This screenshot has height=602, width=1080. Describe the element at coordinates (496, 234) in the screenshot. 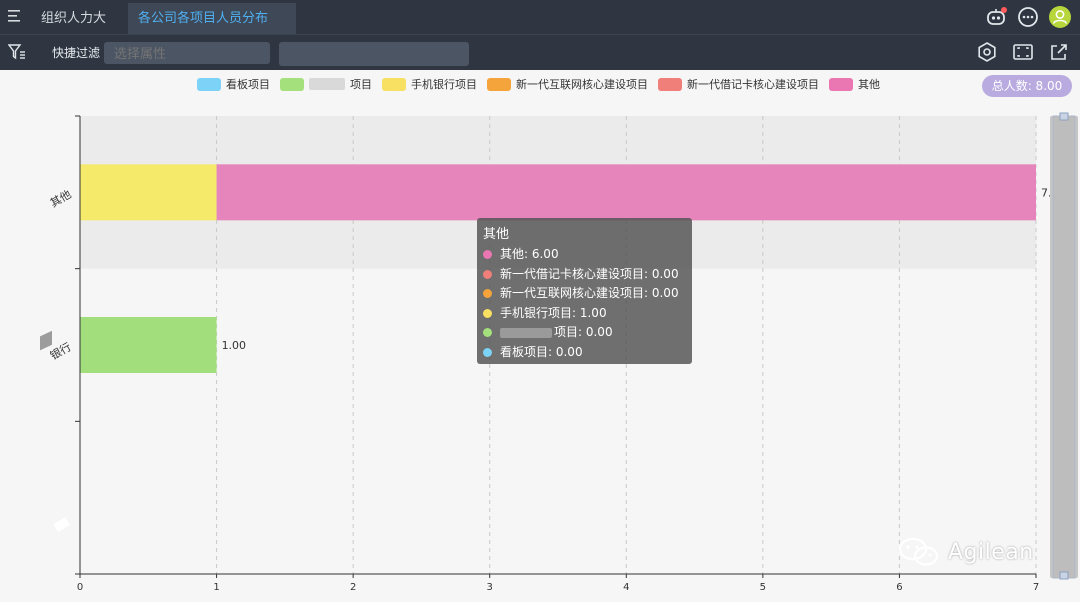

I see `tooltip-title: 其他` at that location.